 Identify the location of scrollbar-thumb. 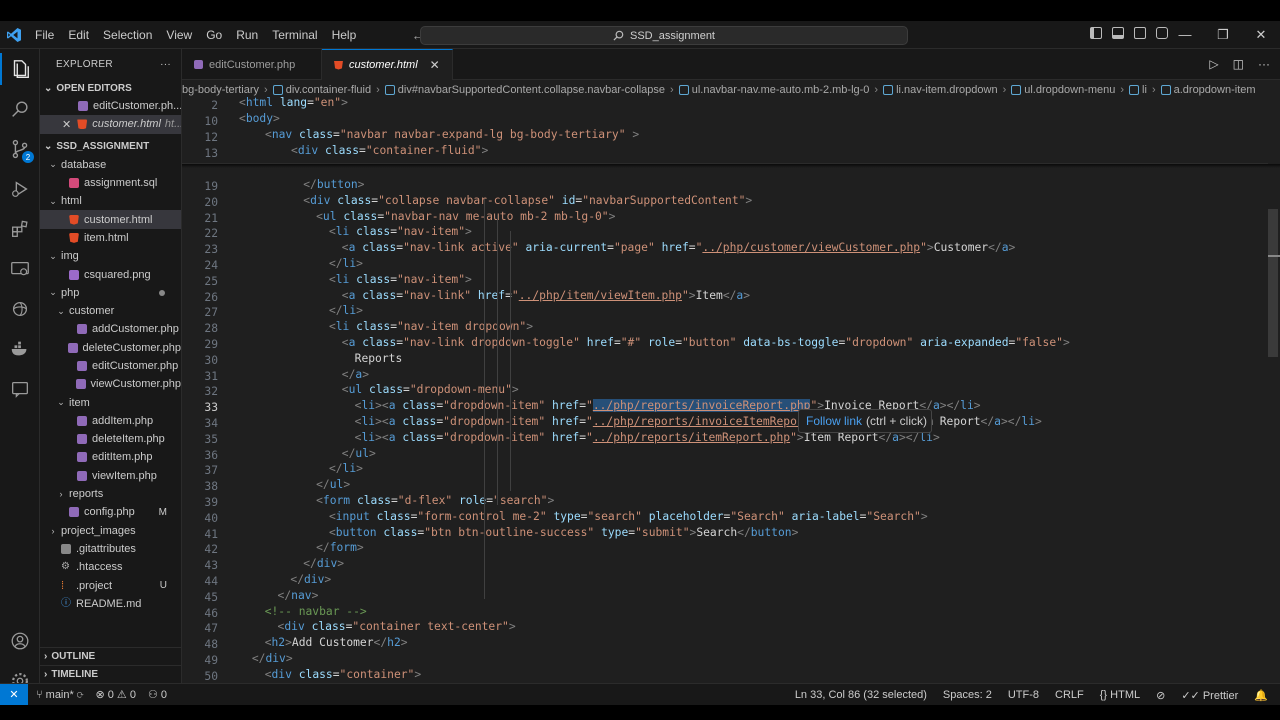
(1273, 283).